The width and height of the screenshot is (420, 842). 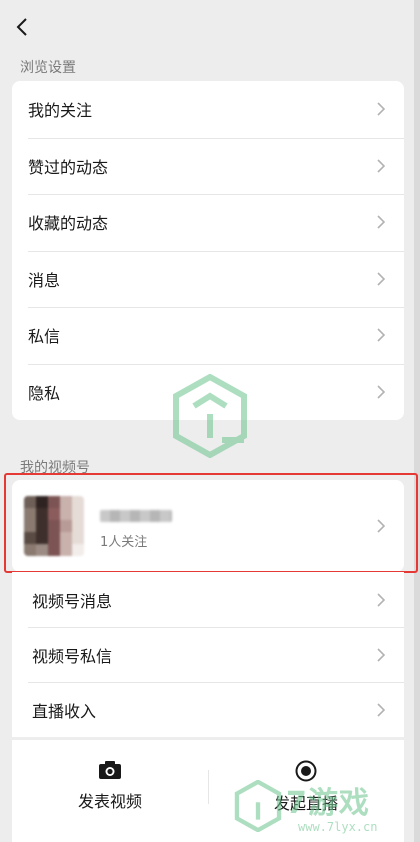 What do you see at coordinates (72, 656) in the screenshot?
I see `menu-item-label: 视频号私信` at bounding box center [72, 656].